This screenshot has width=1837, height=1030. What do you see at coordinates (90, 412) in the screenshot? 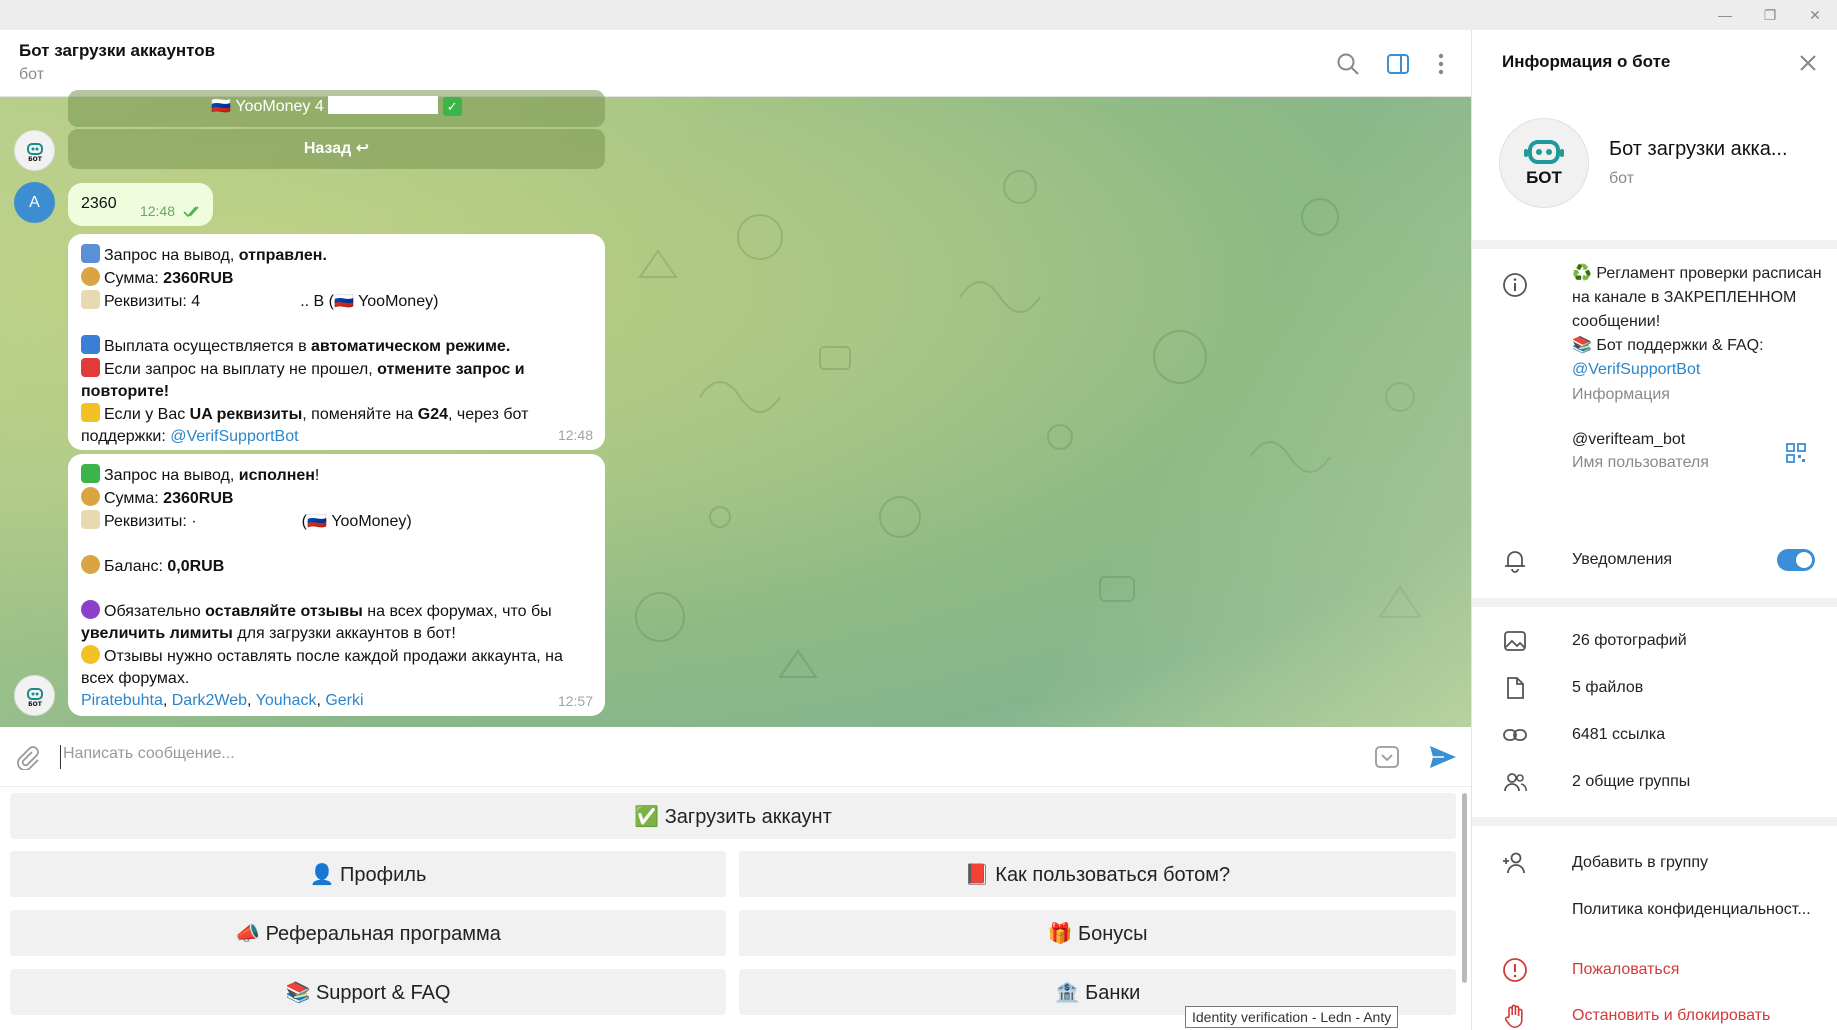
I see `yellow-square-icon` at bounding box center [90, 412].